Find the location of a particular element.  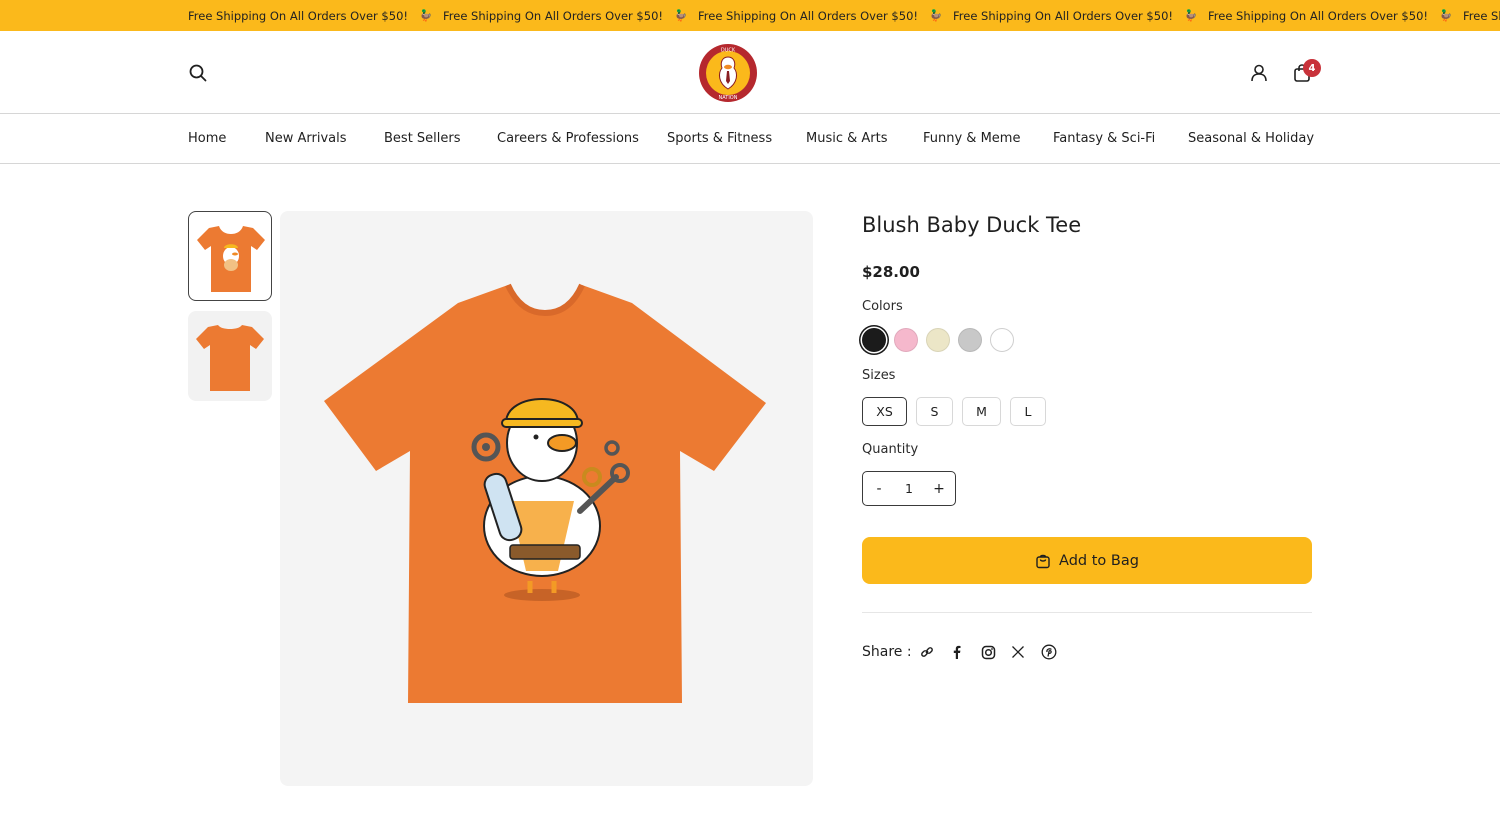

account-button is located at coordinates (1259, 73).